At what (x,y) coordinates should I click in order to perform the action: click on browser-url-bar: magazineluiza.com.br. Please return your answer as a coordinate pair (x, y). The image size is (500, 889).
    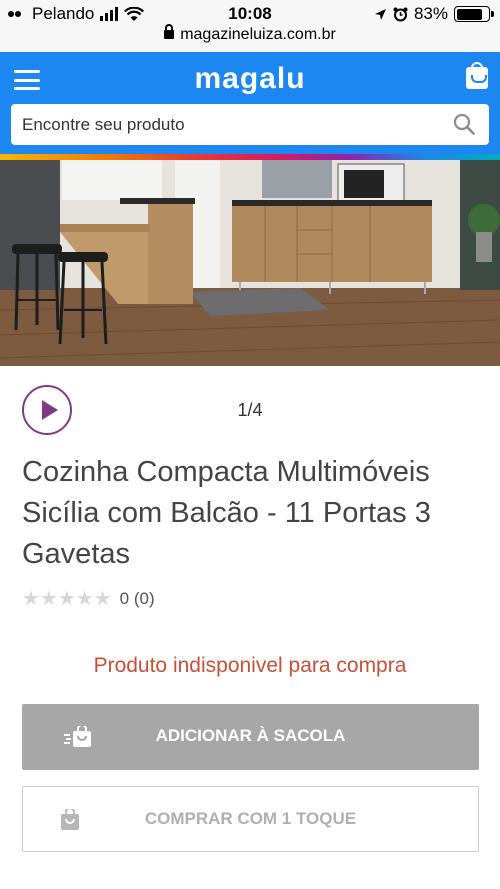
    Looking at the image, I should click on (250, 38).